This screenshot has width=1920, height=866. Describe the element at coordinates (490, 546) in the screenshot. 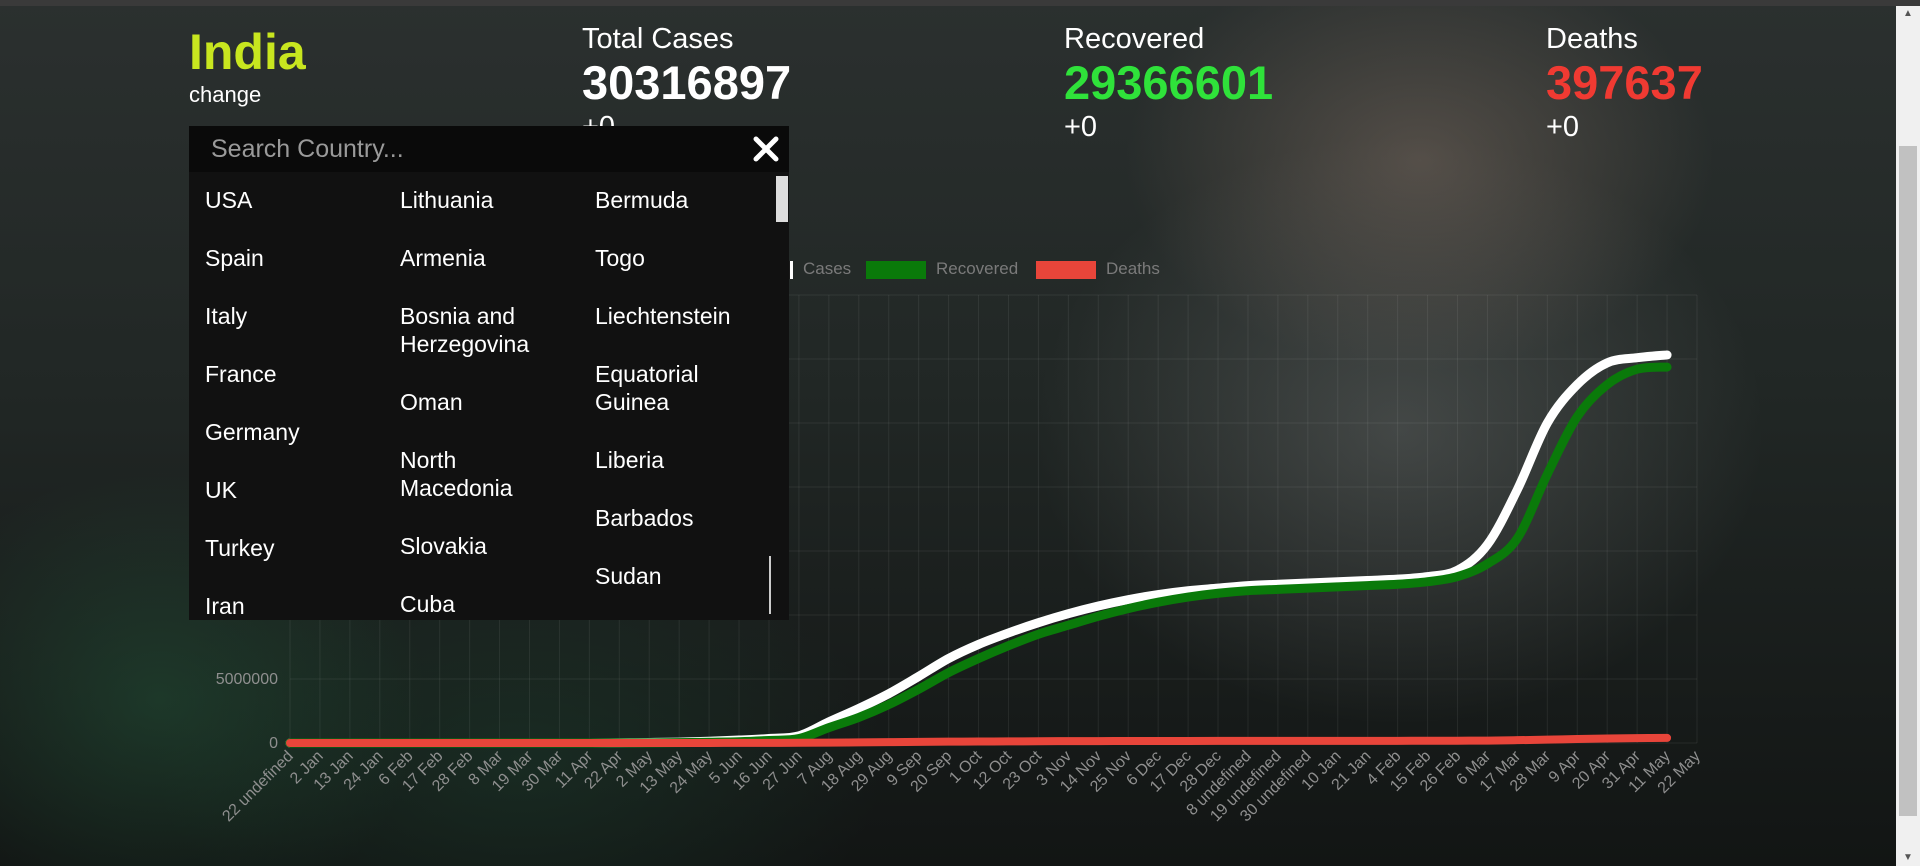

I see `country-list-item: Slovakia` at that location.